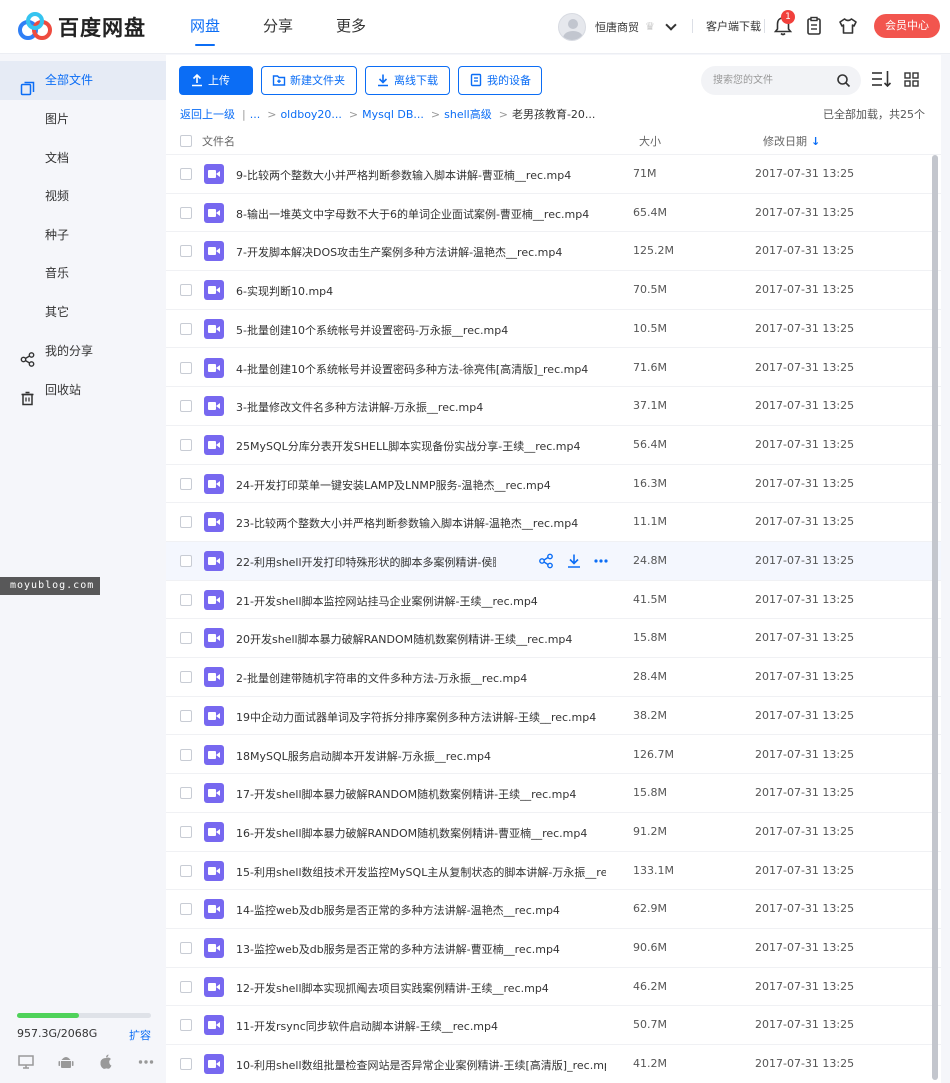 The image size is (950, 1083). Describe the element at coordinates (26, 1062) in the screenshot. I see `desktop-icon` at that location.